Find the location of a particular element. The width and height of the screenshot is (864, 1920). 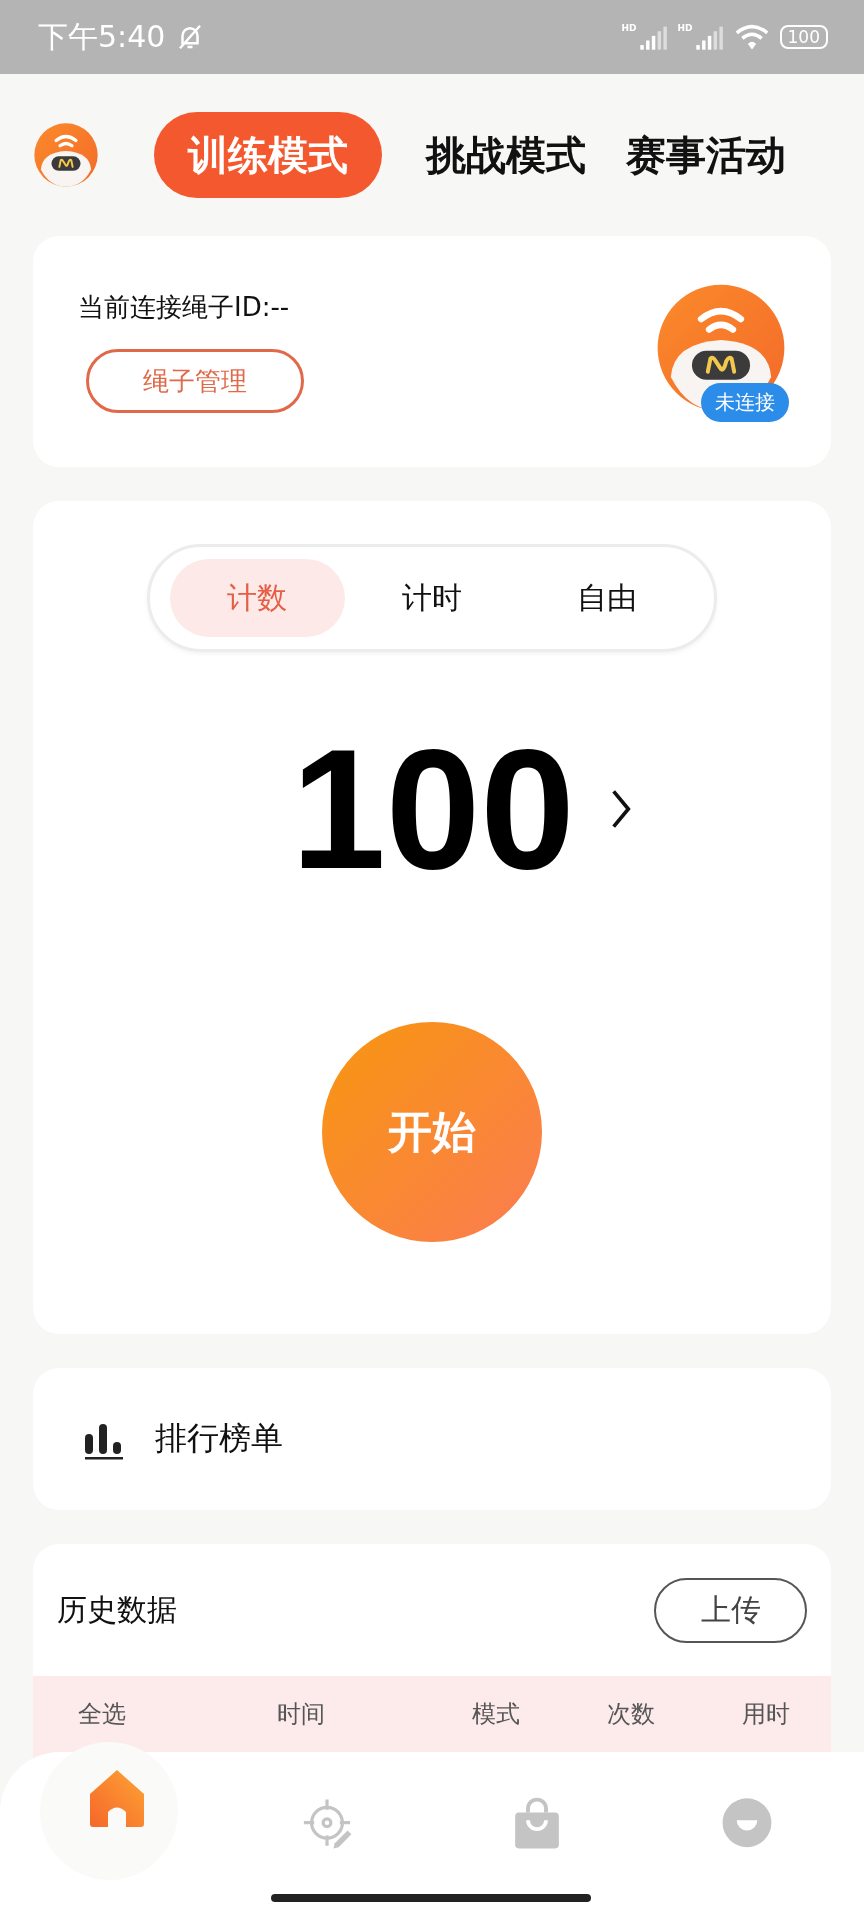

target-count: 100 is located at coordinates (433, 809).